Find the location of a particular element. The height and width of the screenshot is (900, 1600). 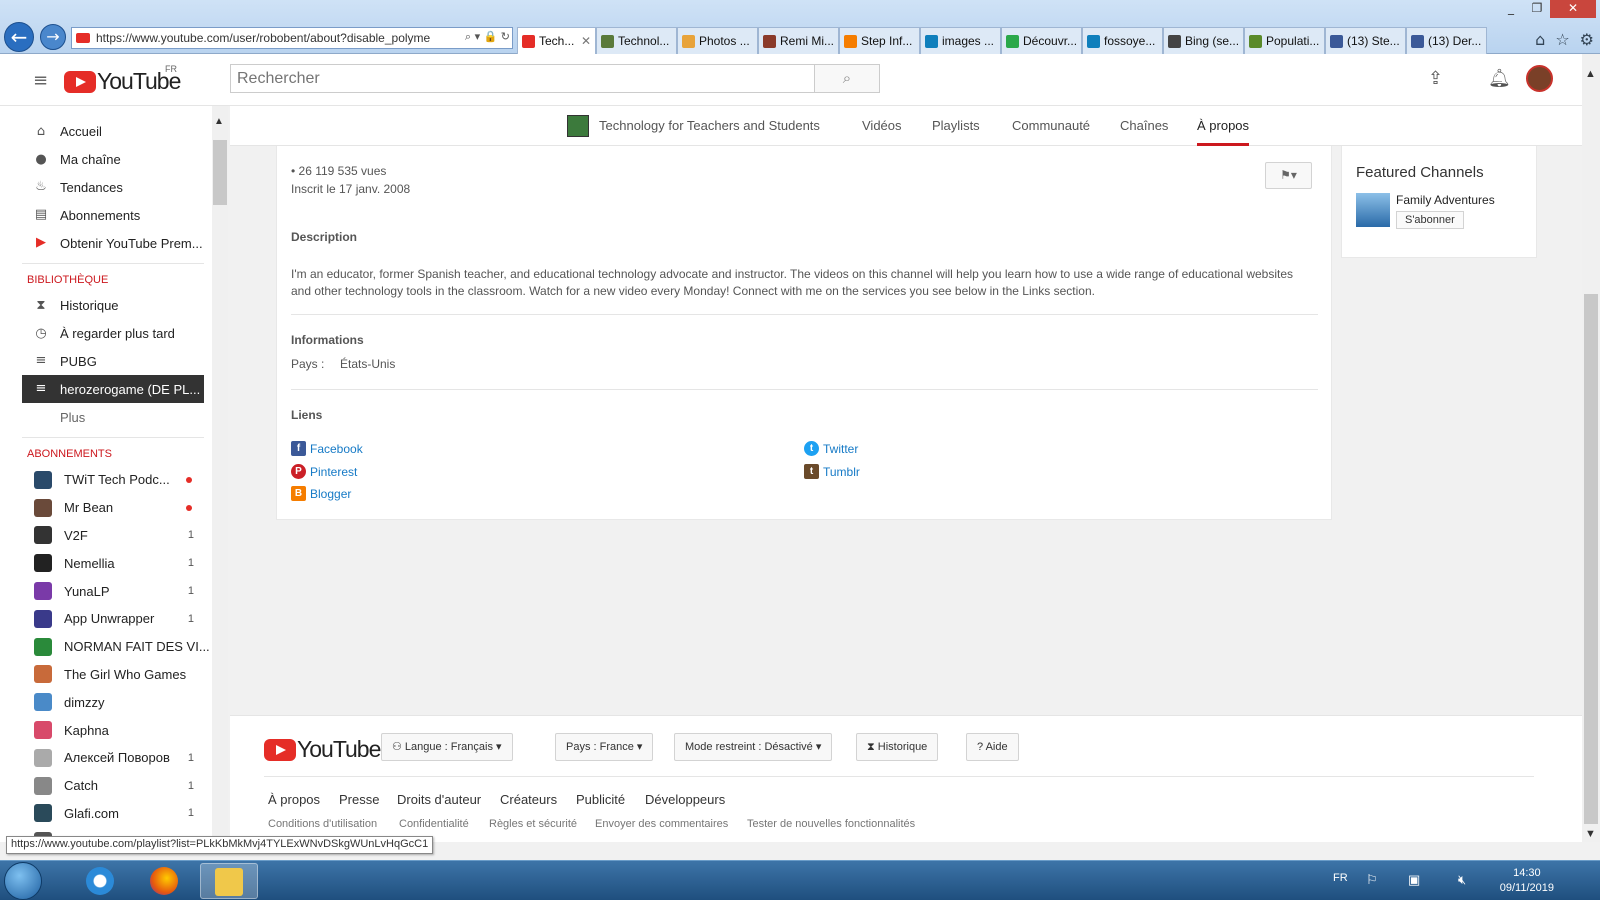

taskbar-internet-explorer is located at coordinates (101, 881).